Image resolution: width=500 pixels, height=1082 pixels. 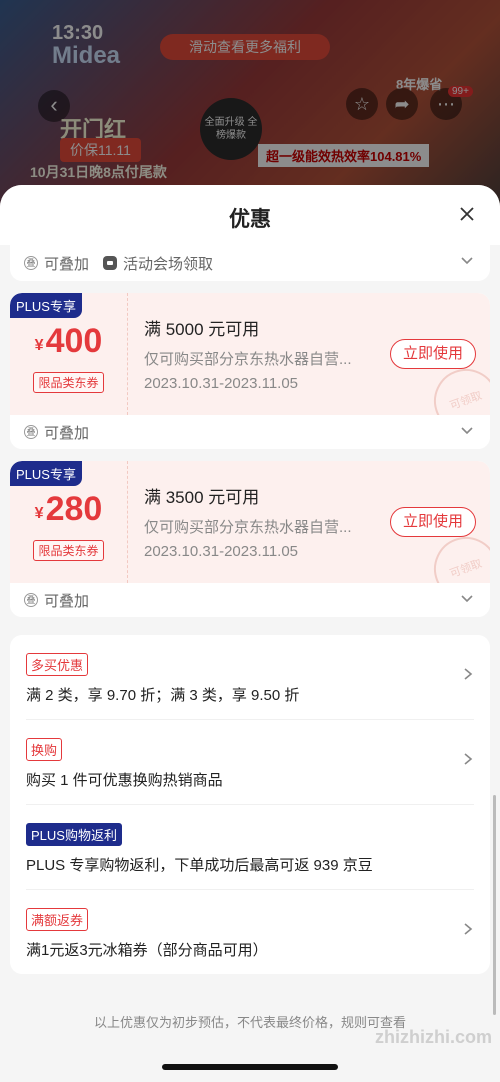 What do you see at coordinates (494, 905) in the screenshot?
I see `scrollbar` at bounding box center [494, 905].